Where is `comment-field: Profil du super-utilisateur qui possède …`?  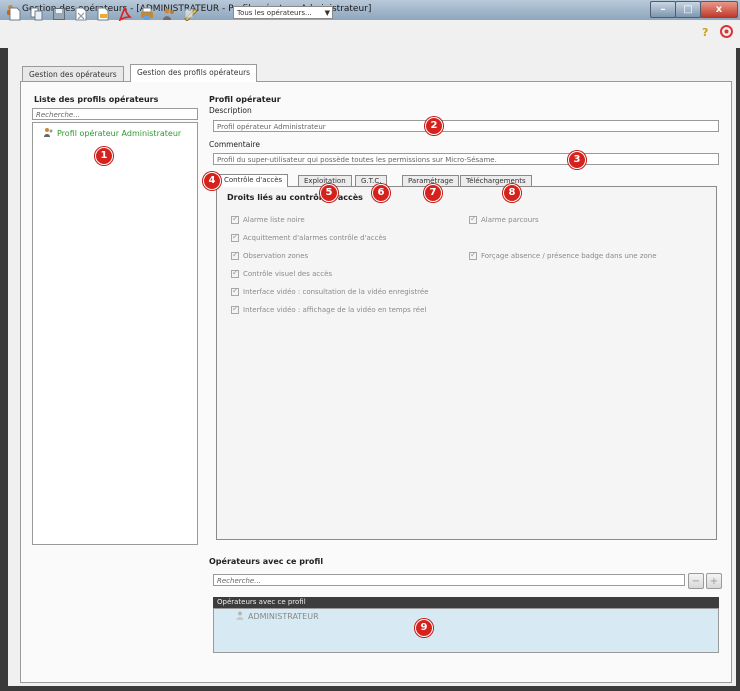 comment-field: Profil du super-utilisateur qui possède … is located at coordinates (466, 159).